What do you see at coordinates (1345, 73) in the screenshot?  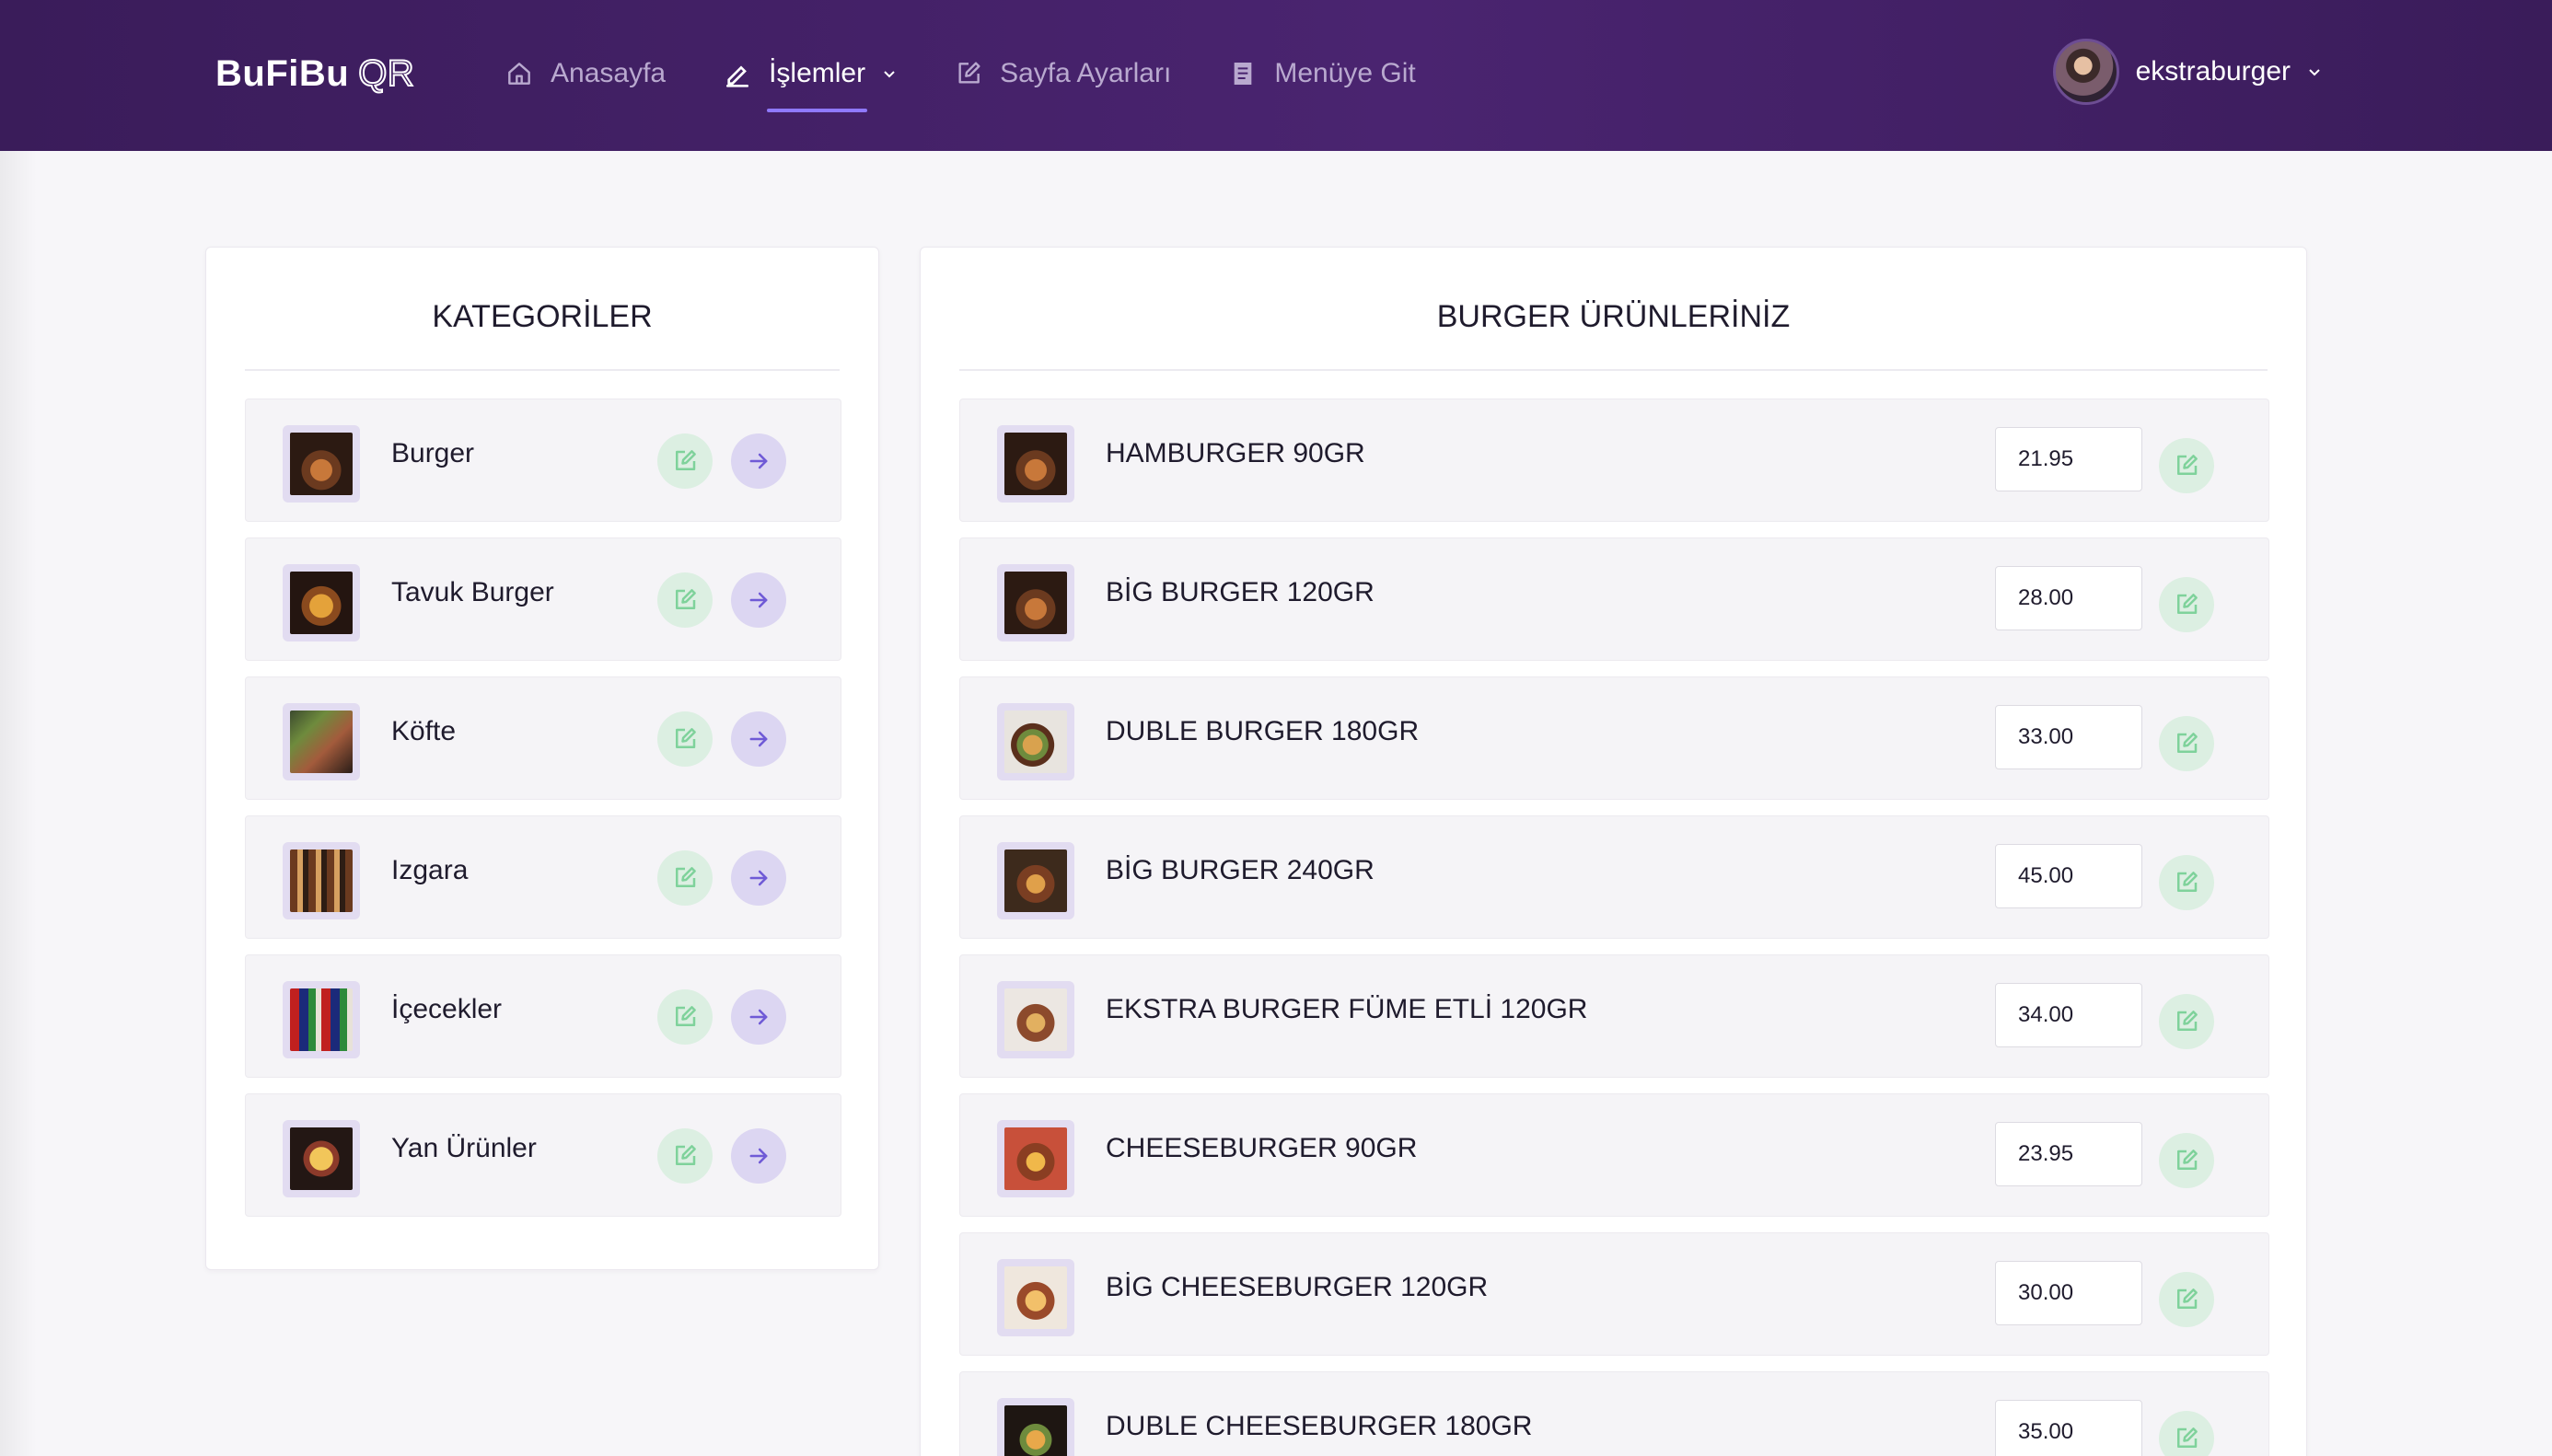 I see `nav-label-go-to-menu: Menüye Git` at bounding box center [1345, 73].